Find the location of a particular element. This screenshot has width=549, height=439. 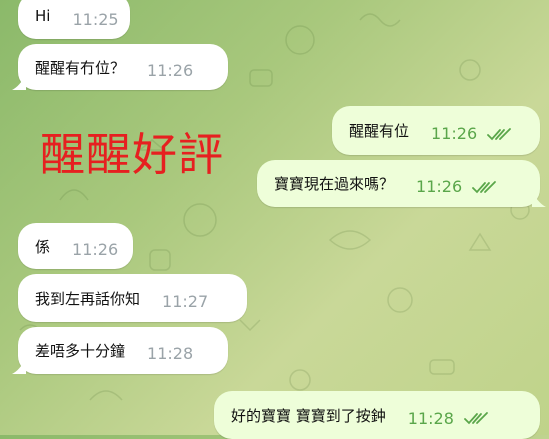

message-time: 11:25 is located at coordinates (95, 19).